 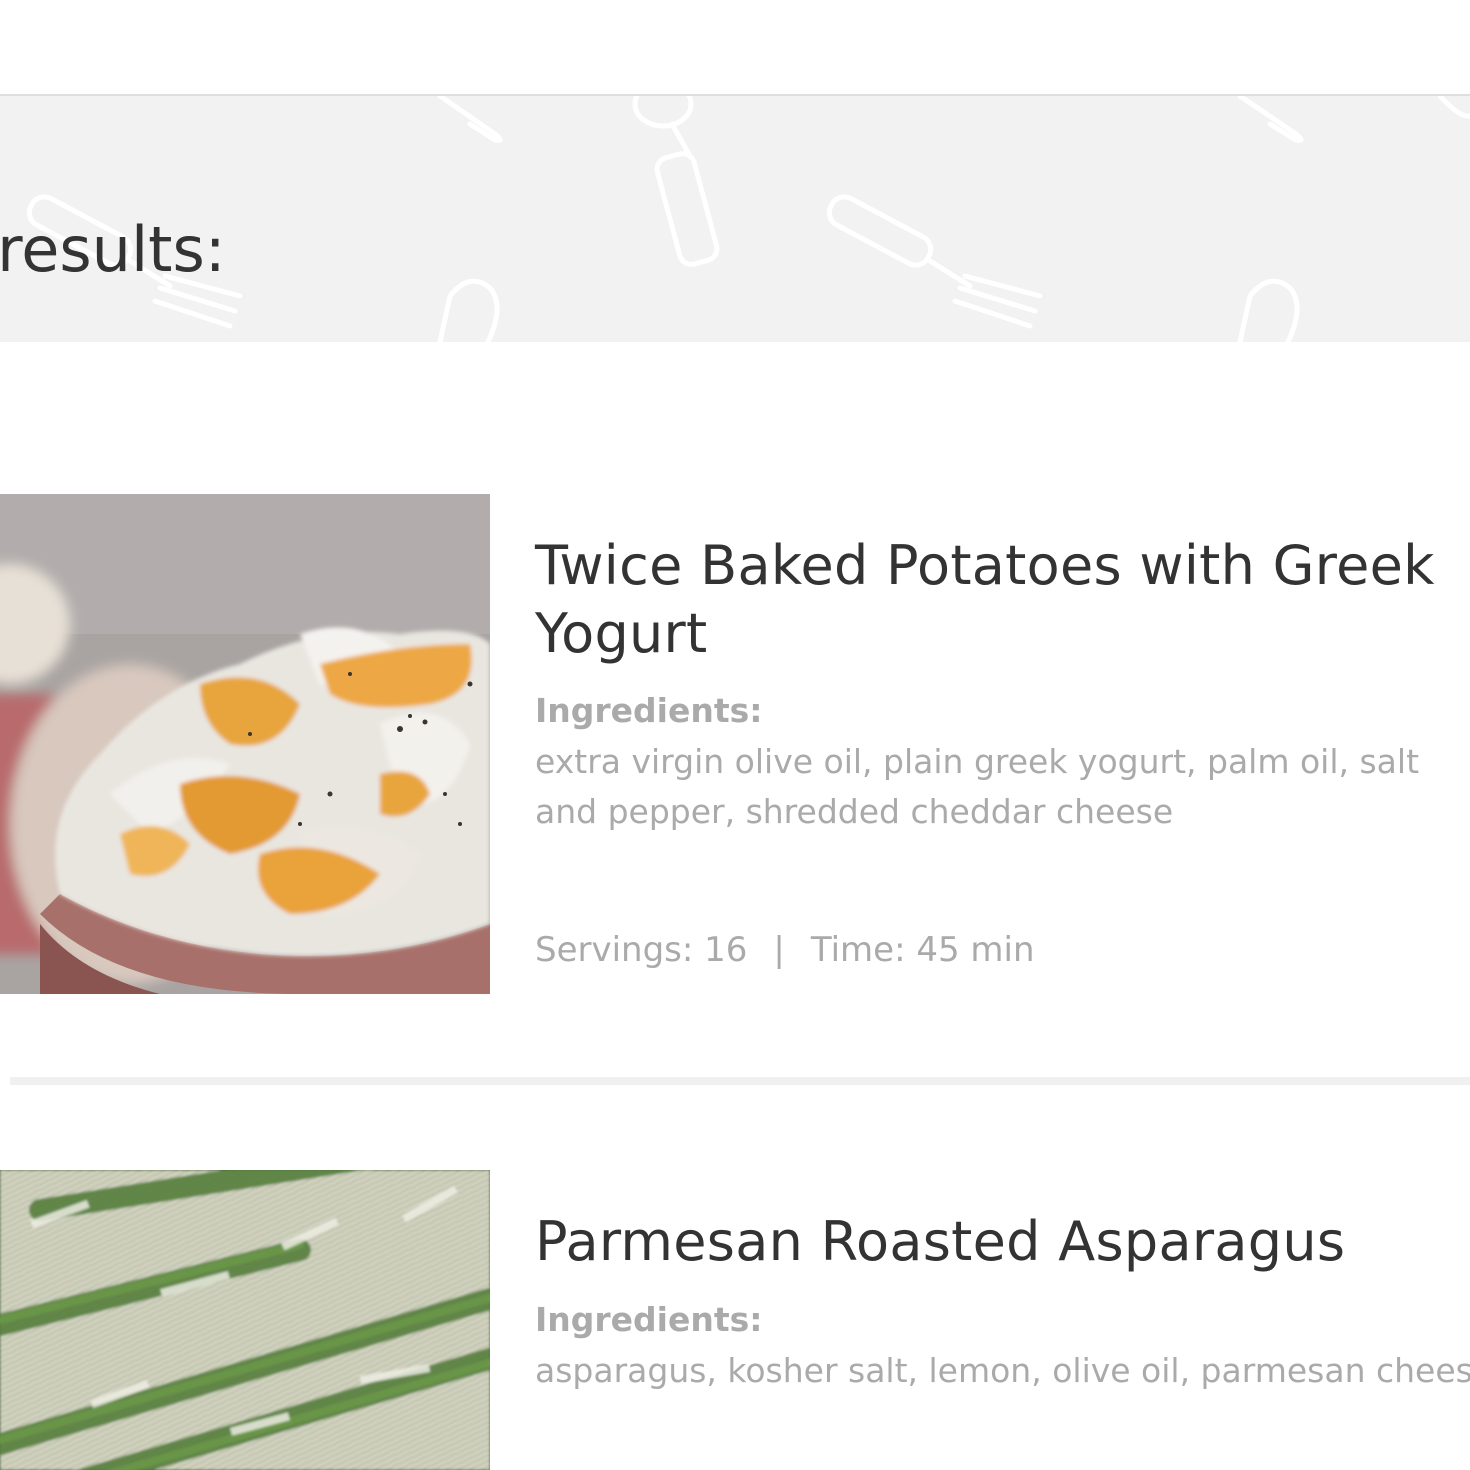 I want to click on servings-text: Servings: 16, so click(x=641, y=950).